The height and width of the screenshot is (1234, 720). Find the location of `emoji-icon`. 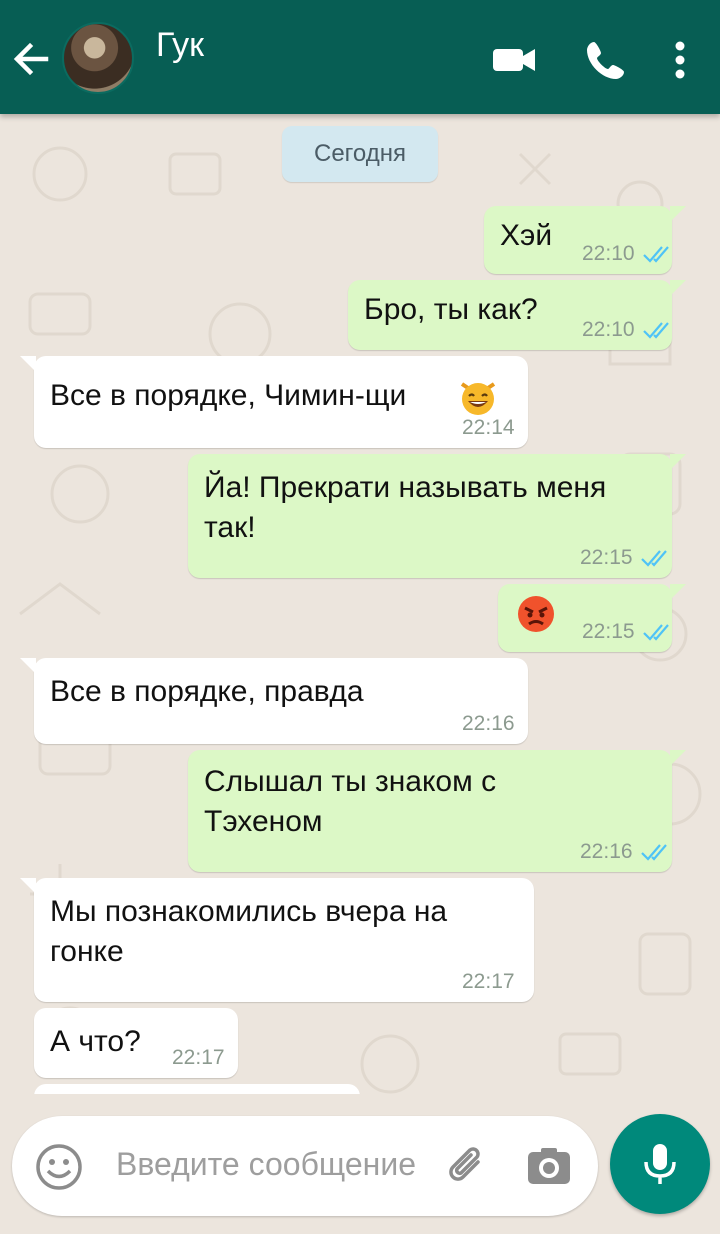

emoji-icon is located at coordinates (59, 1167).